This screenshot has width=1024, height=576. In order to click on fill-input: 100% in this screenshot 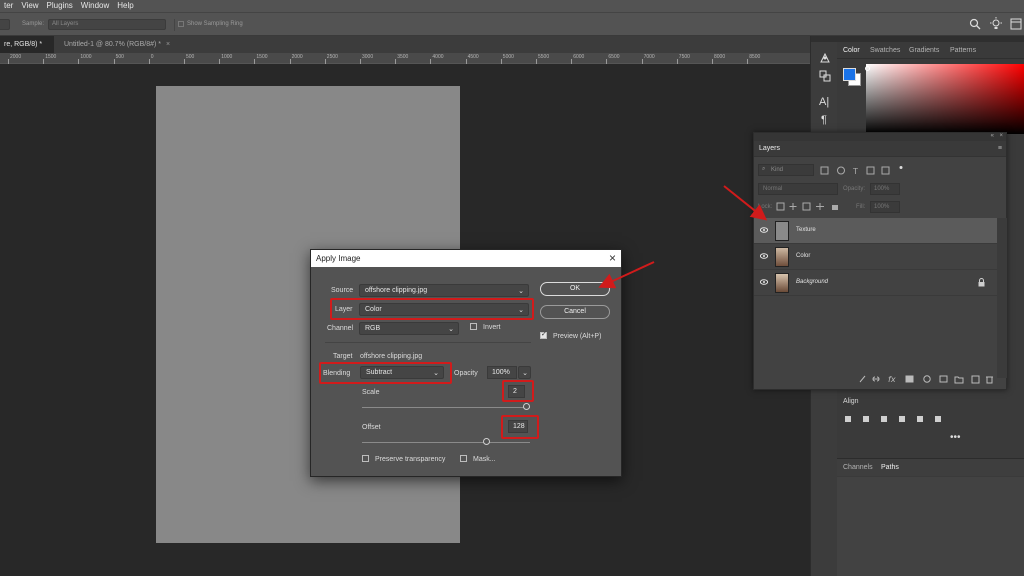, I will do `click(885, 207)`.